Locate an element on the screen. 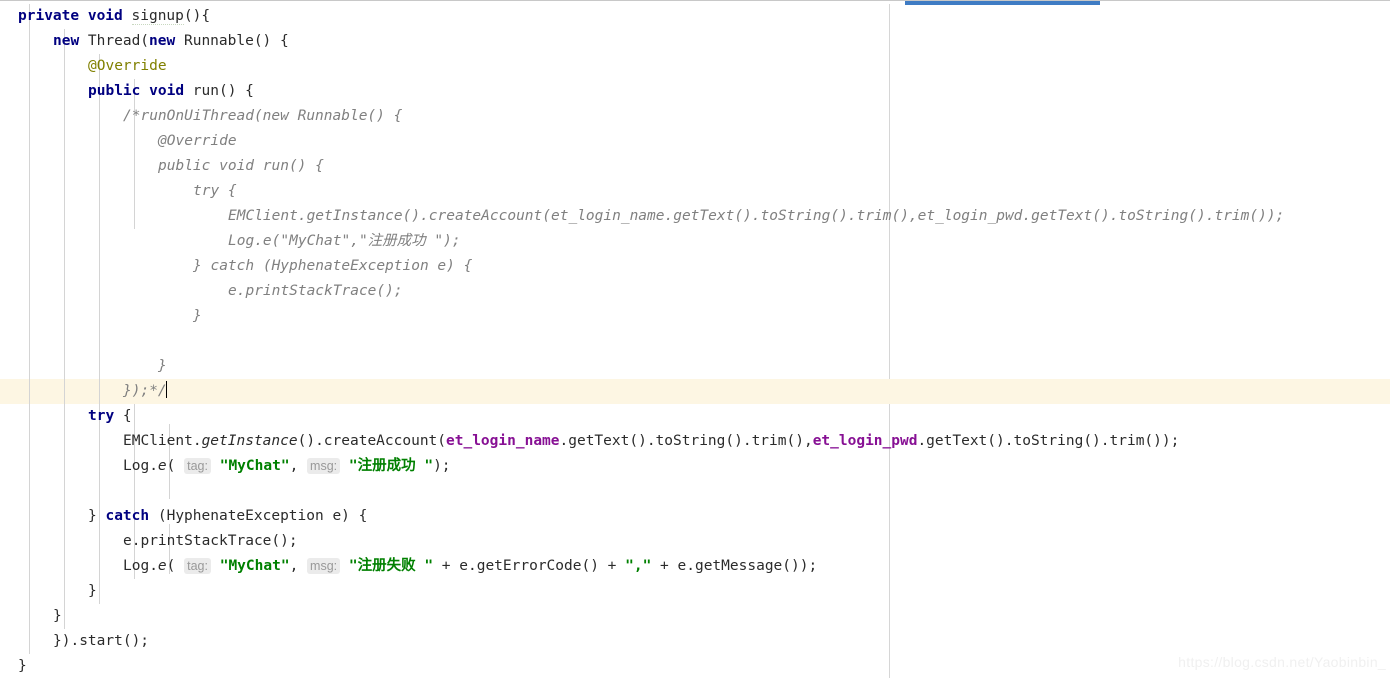 The width and height of the screenshot is (1390, 678). code-line: }).start(); is located at coordinates (695, 641).